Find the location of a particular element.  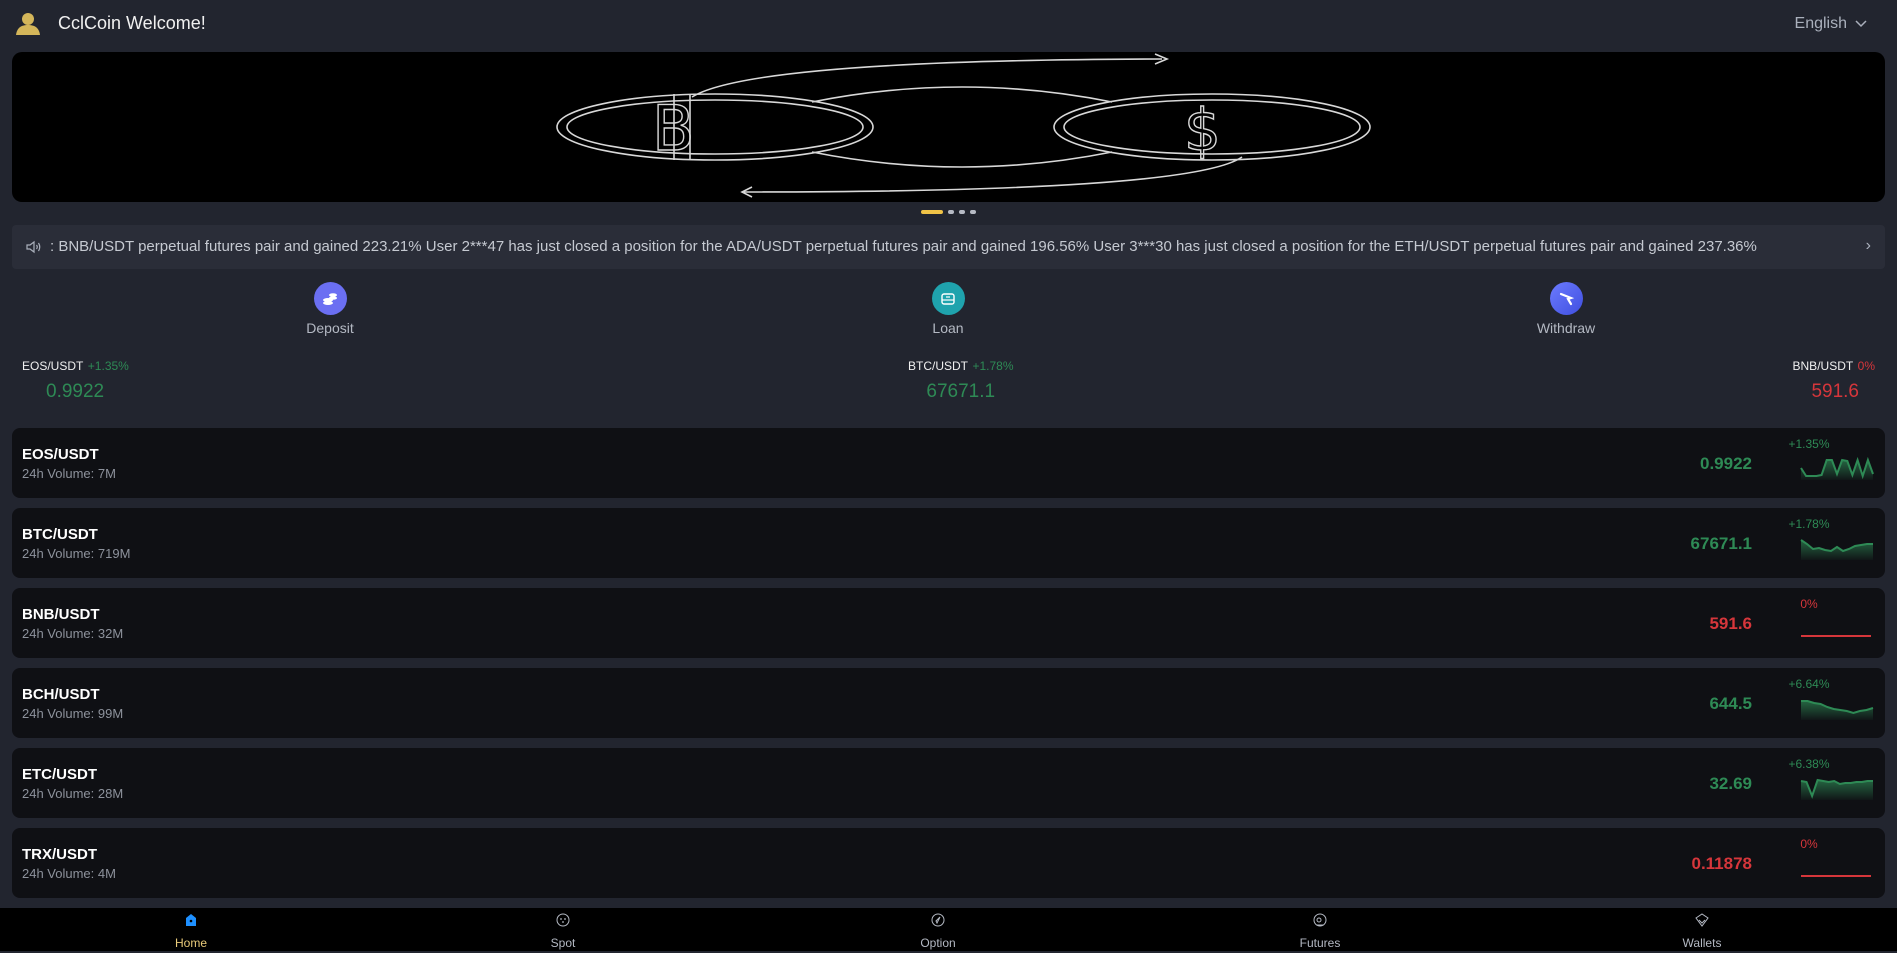

ticker-change: +1.35% is located at coordinates (108, 366).